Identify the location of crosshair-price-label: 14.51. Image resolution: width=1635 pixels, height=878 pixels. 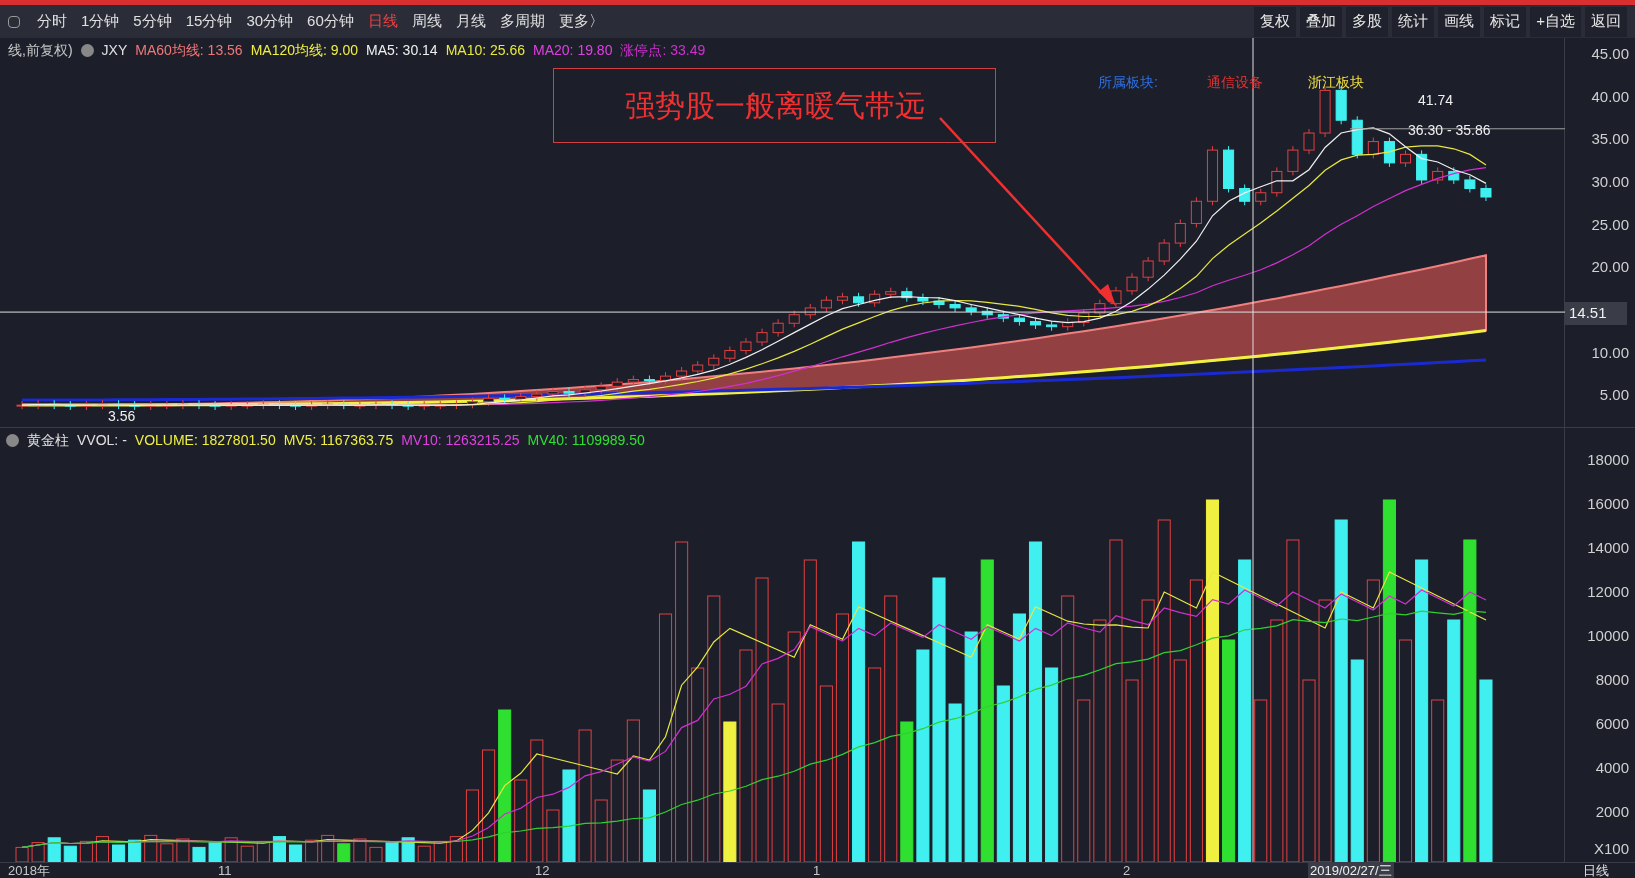
(1596, 313).